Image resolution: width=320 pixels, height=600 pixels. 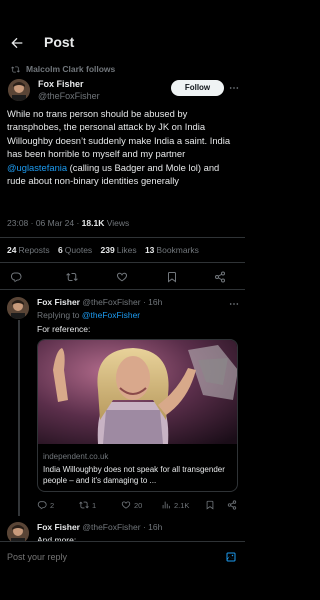 I want to click on mention-link: @uglastefania, so click(x=37, y=167).